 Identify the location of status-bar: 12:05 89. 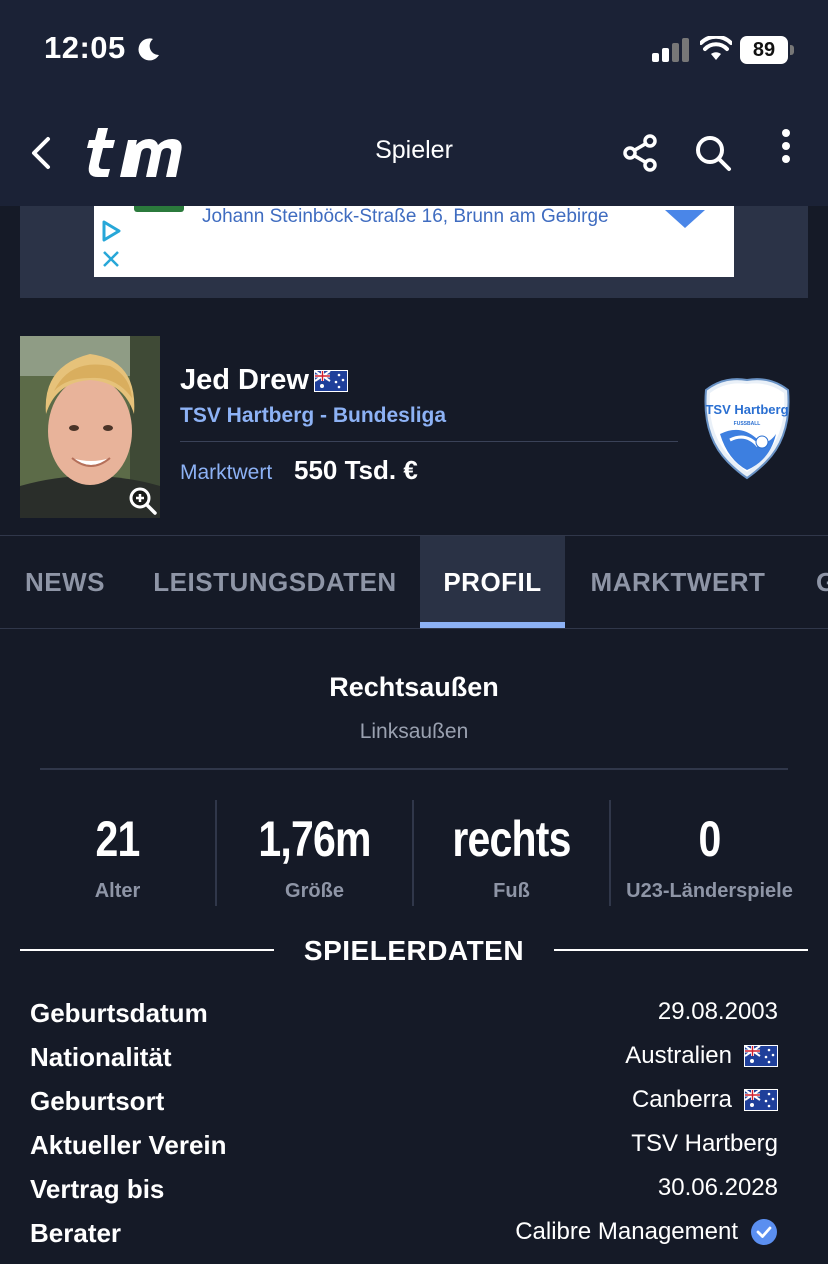
(414, 50).